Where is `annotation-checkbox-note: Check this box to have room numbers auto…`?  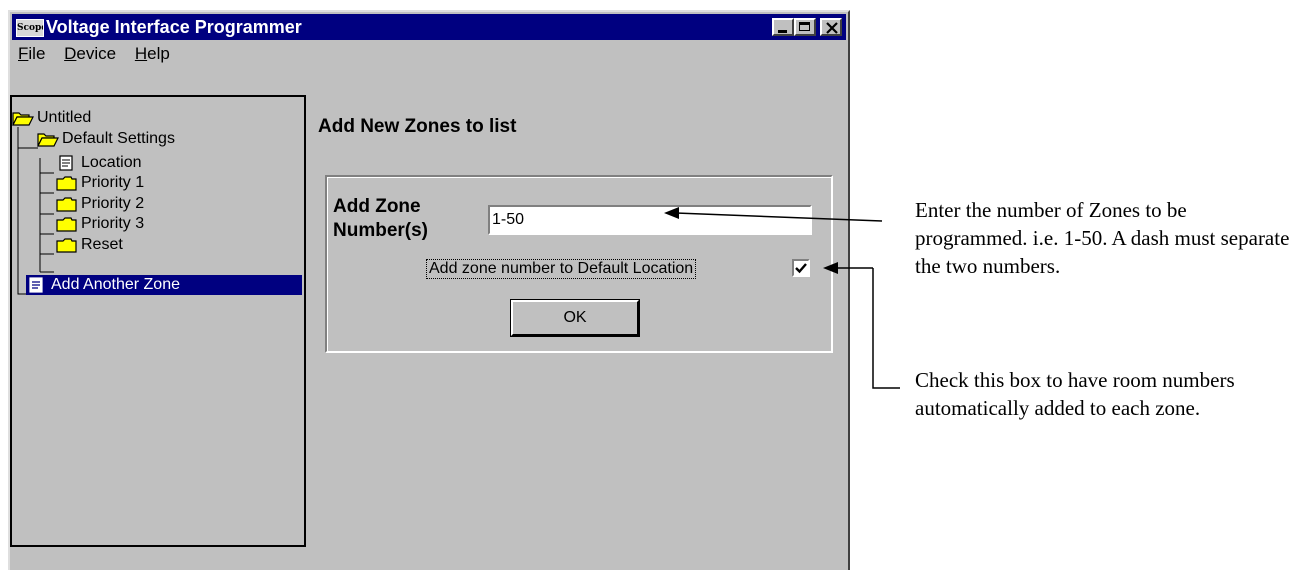 annotation-checkbox-note: Check this box to have room numbers auto… is located at coordinates (1075, 394).